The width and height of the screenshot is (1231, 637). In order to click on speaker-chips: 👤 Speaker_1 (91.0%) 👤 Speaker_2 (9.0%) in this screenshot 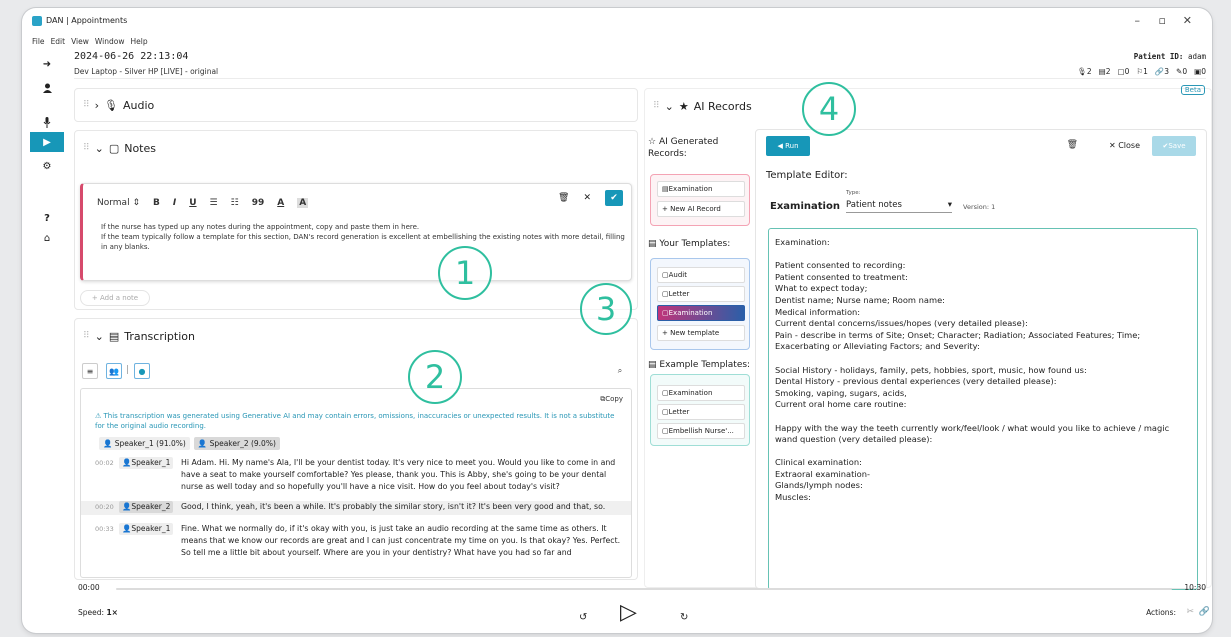, I will do `click(189, 443)`.